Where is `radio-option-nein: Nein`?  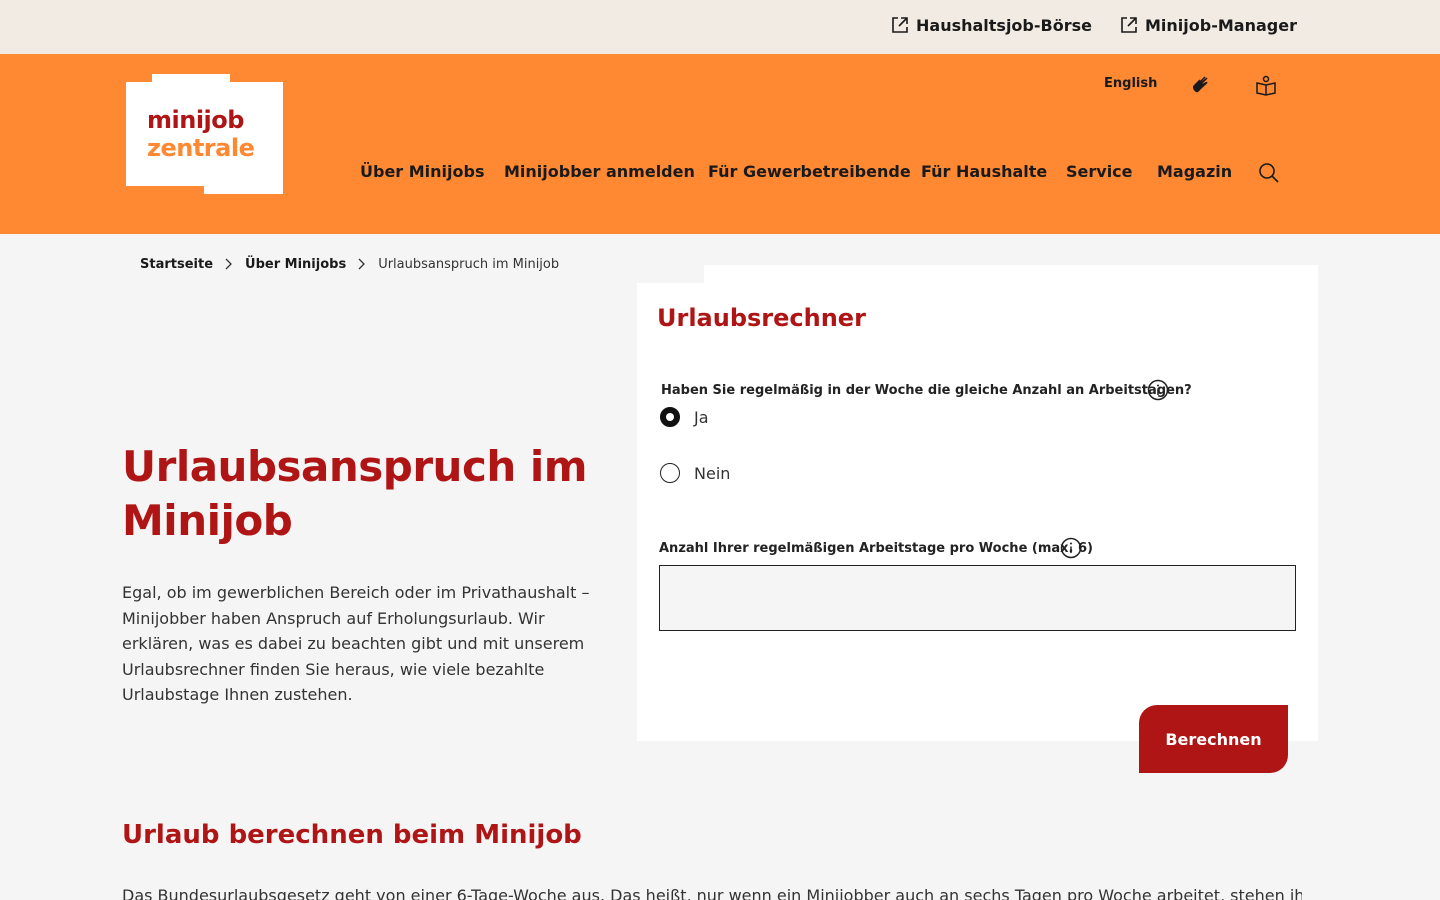
radio-option-nein: Nein is located at coordinates (695, 473).